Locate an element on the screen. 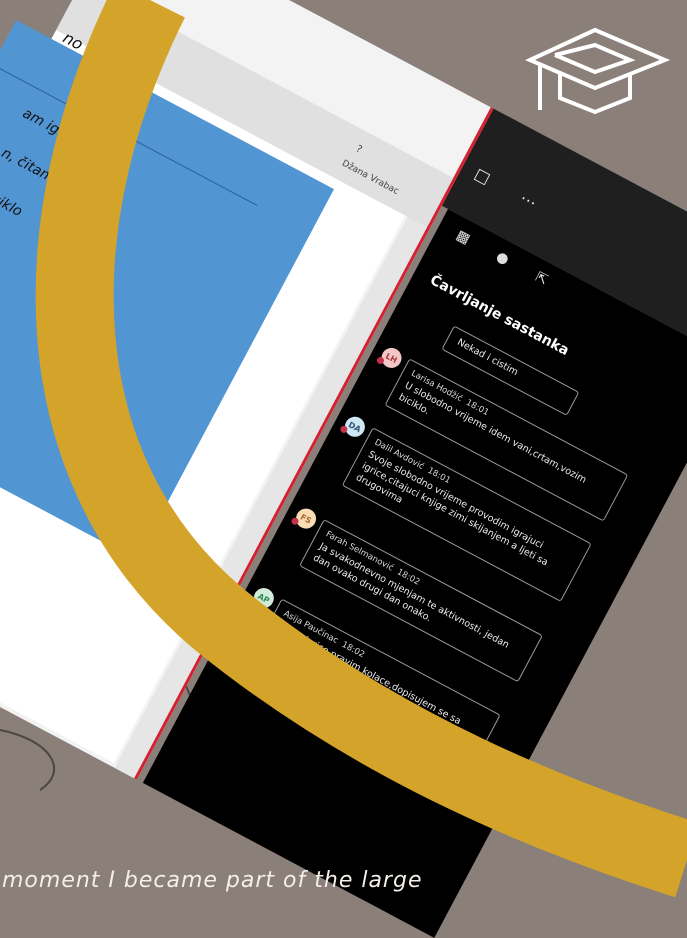  camera-off-icon: ▩ is located at coordinates (462, 237).